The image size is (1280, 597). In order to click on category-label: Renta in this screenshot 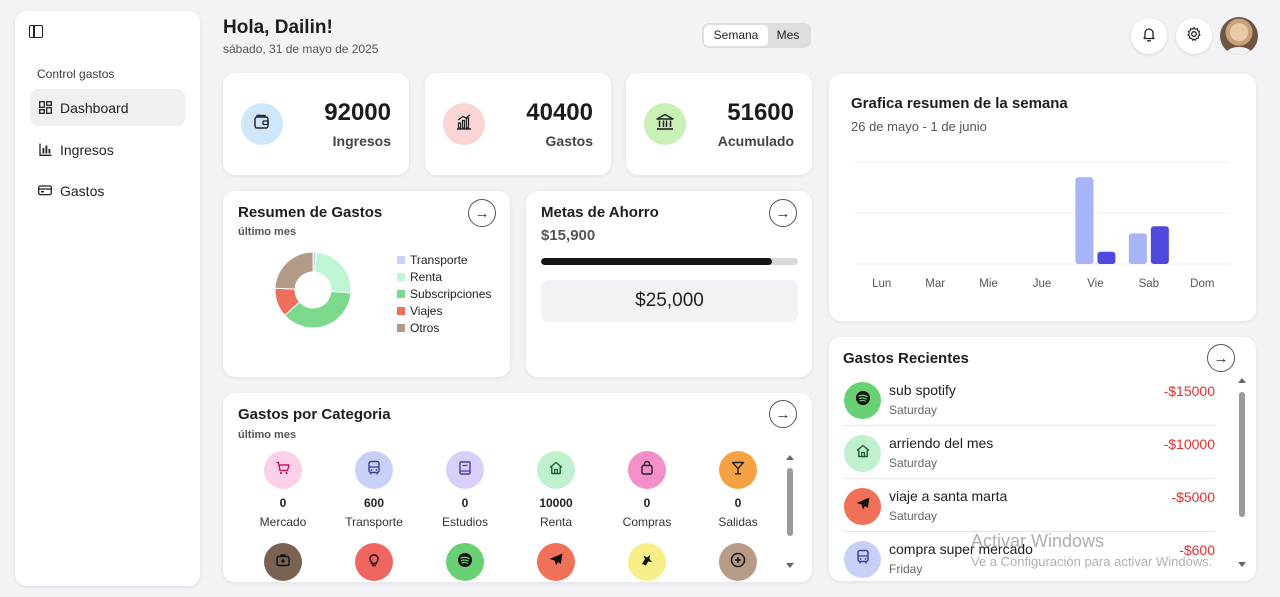, I will do `click(556, 522)`.